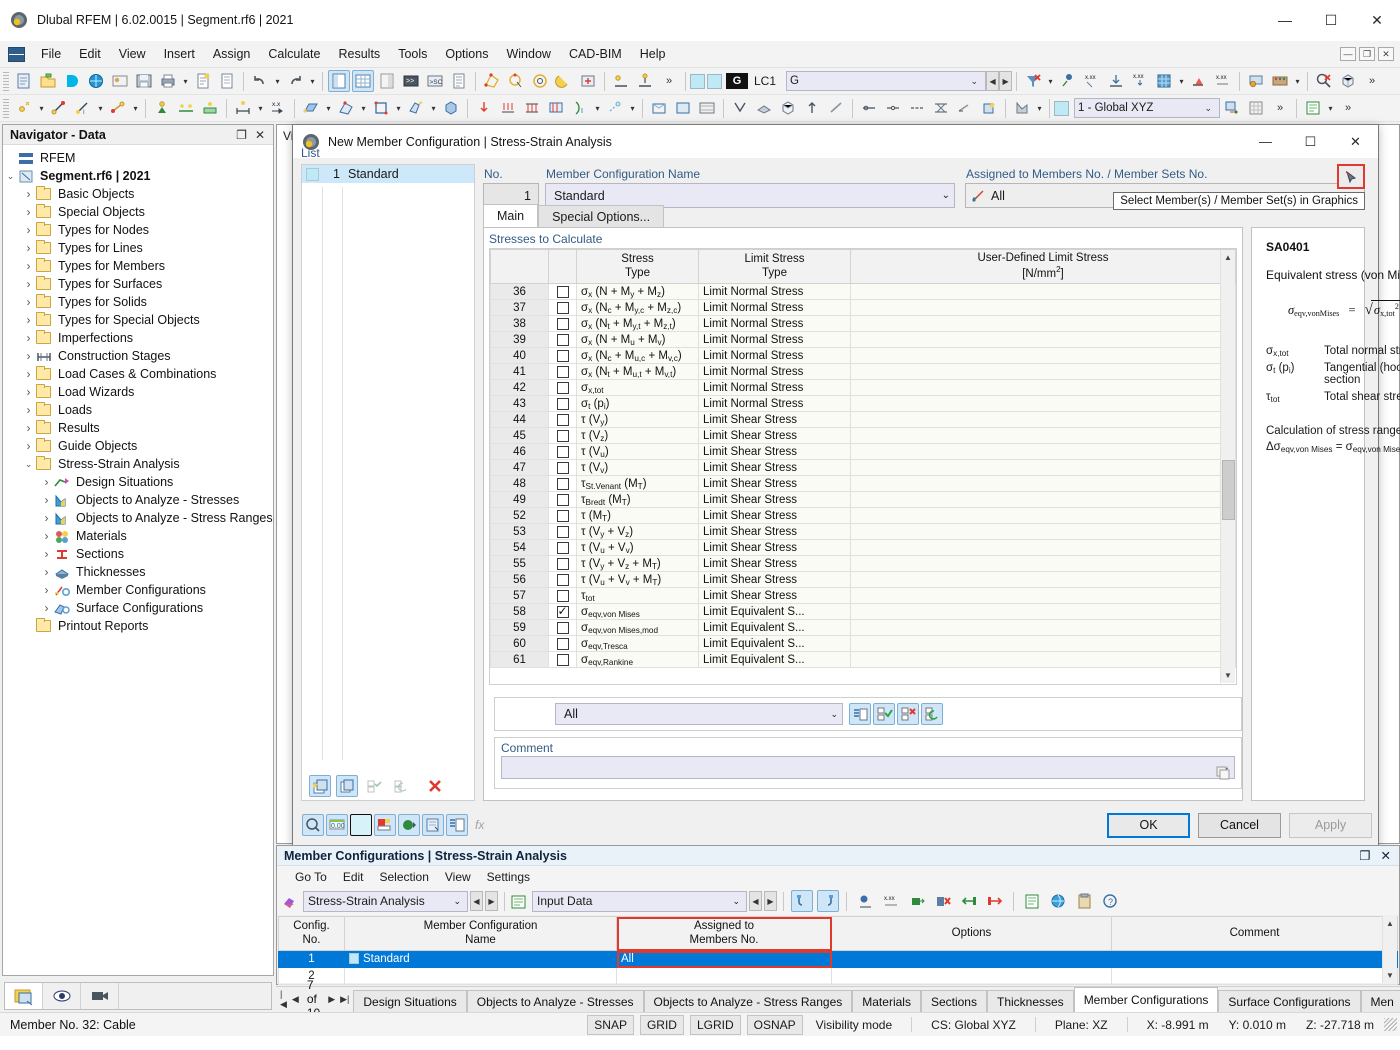 The image size is (1400, 1050). What do you see at coordinates (1265, 141) in the screenshot?
I see `dialog-minimize-button: —` at bounding box center [1265, 141].